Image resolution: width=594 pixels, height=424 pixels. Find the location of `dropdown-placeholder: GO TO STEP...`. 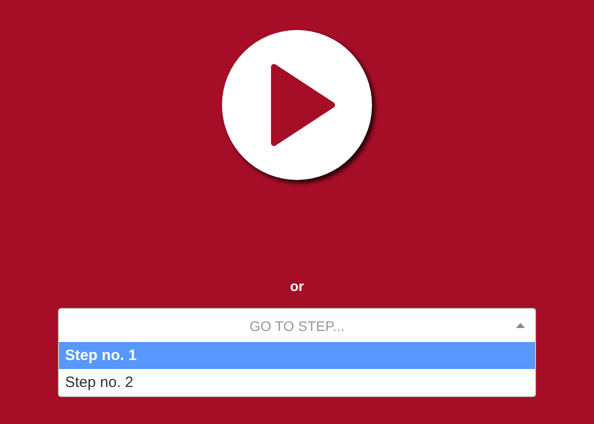

dropdown-placeholder: GO TO STEP... is located at coordinates (297, 326).